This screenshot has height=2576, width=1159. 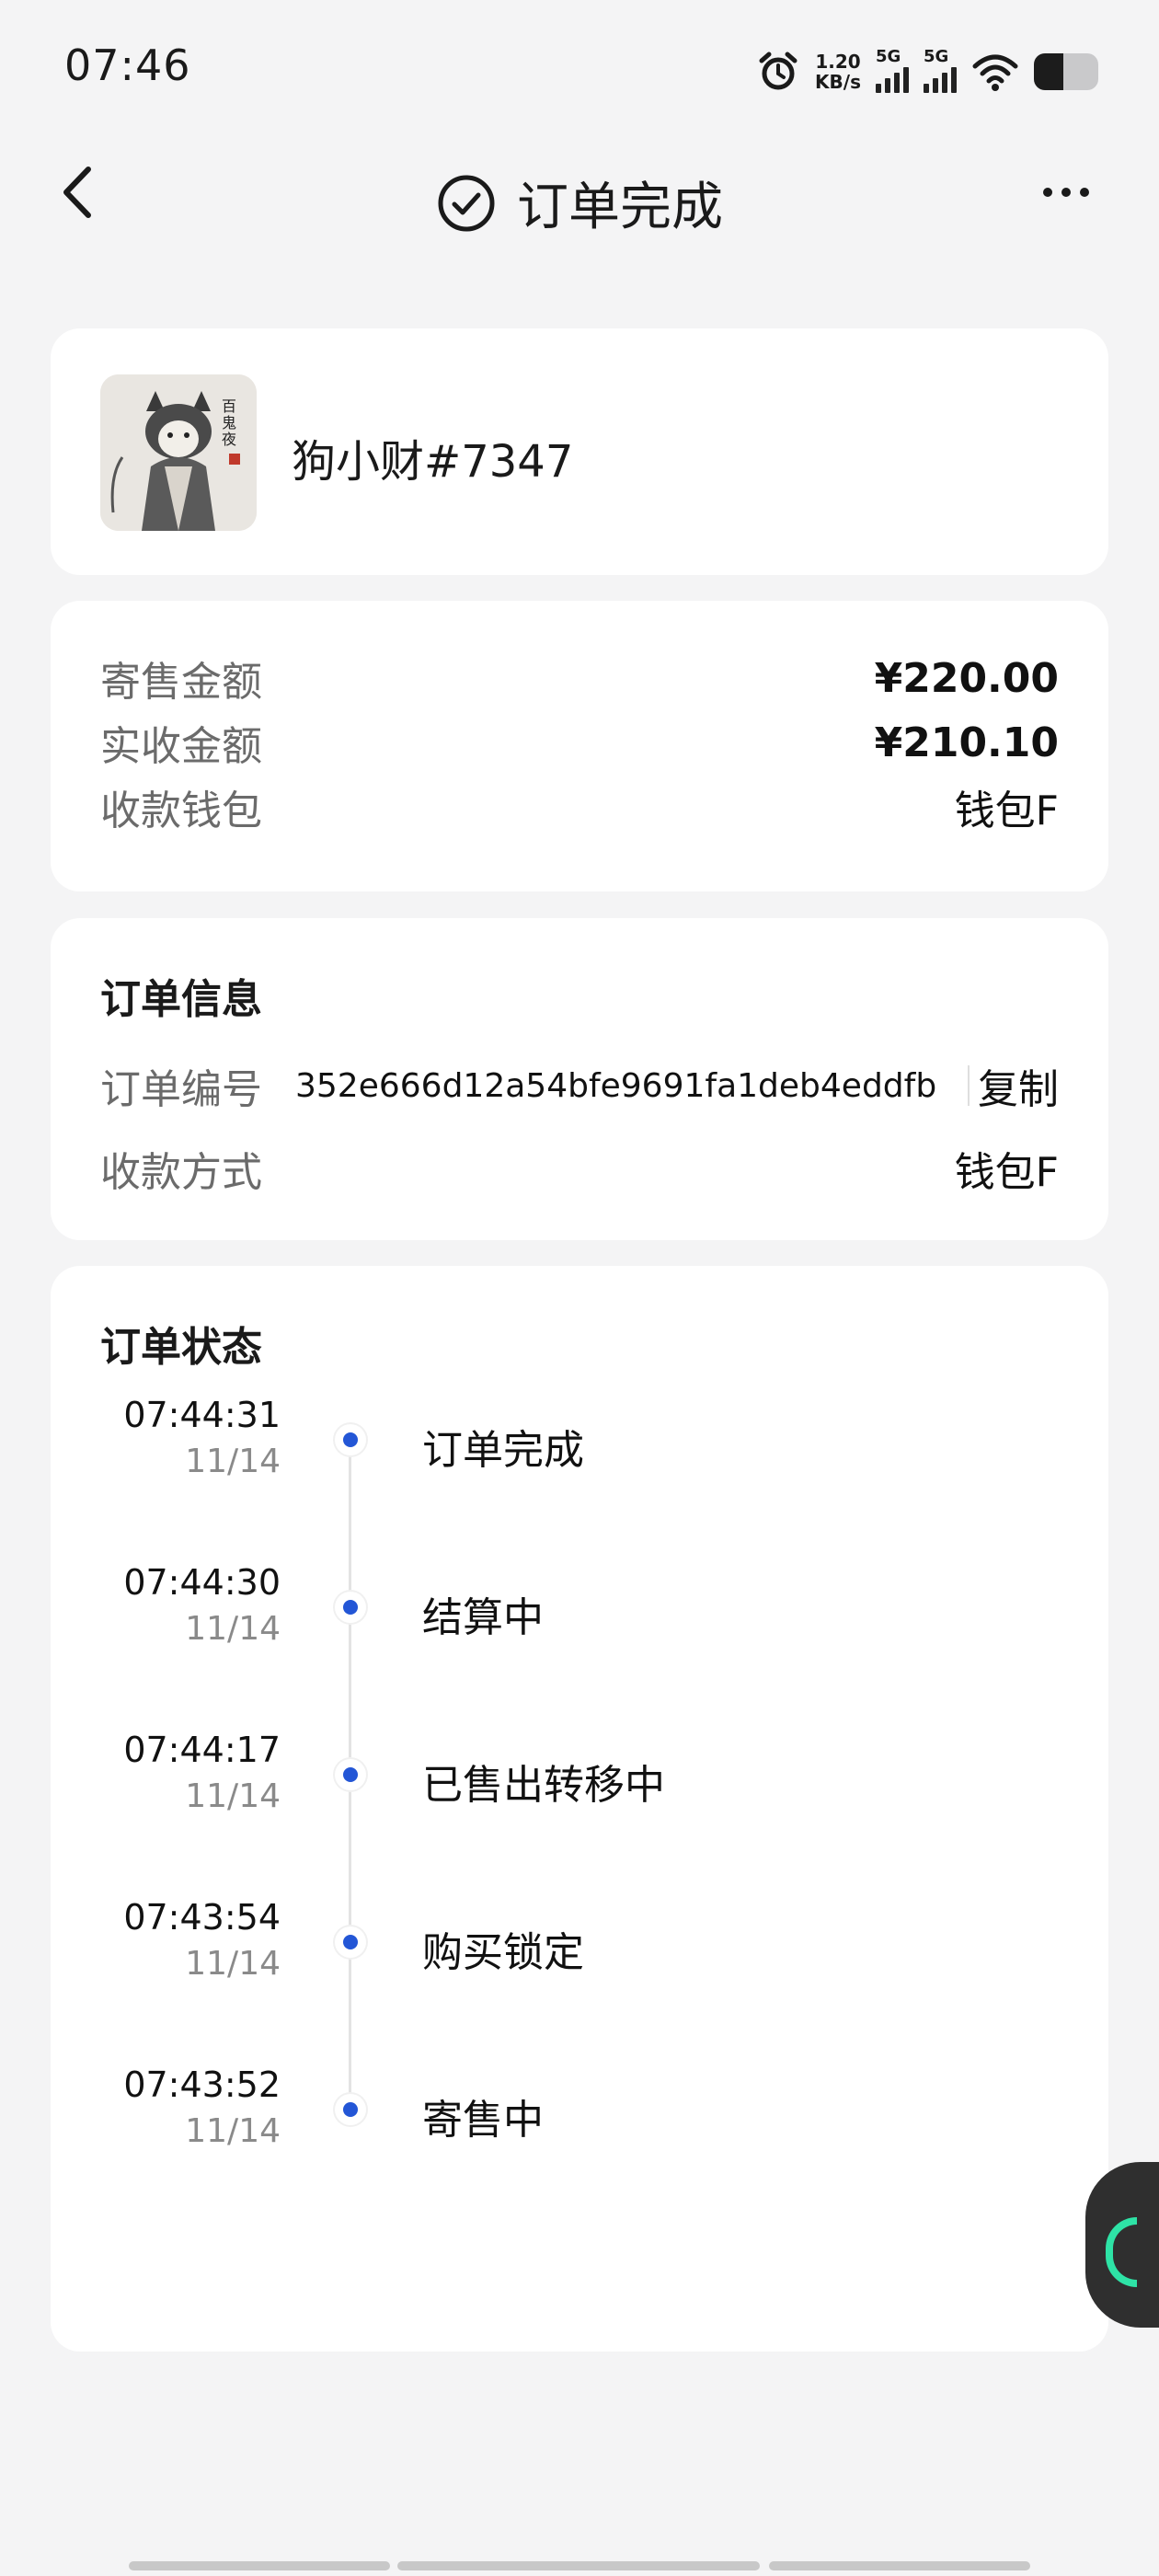 What do you see at coordinates (181, 1089) in the screenshot?
I see `order-id-label: 订单编号` at bounding box center [181, 1089].